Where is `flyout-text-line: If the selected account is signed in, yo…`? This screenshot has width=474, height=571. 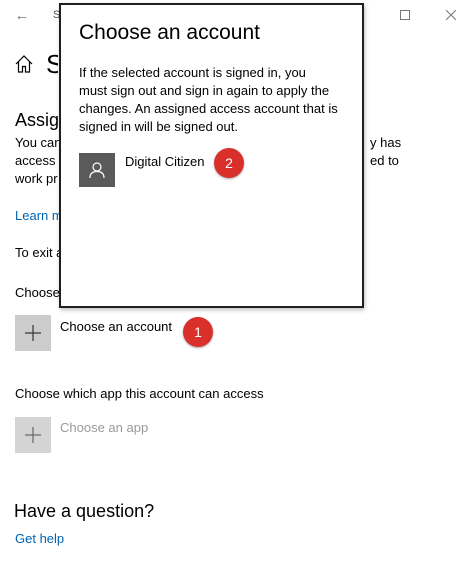
flyout-text-line: If the selected account is signed in, yo… is located at coordinates (192, 72).